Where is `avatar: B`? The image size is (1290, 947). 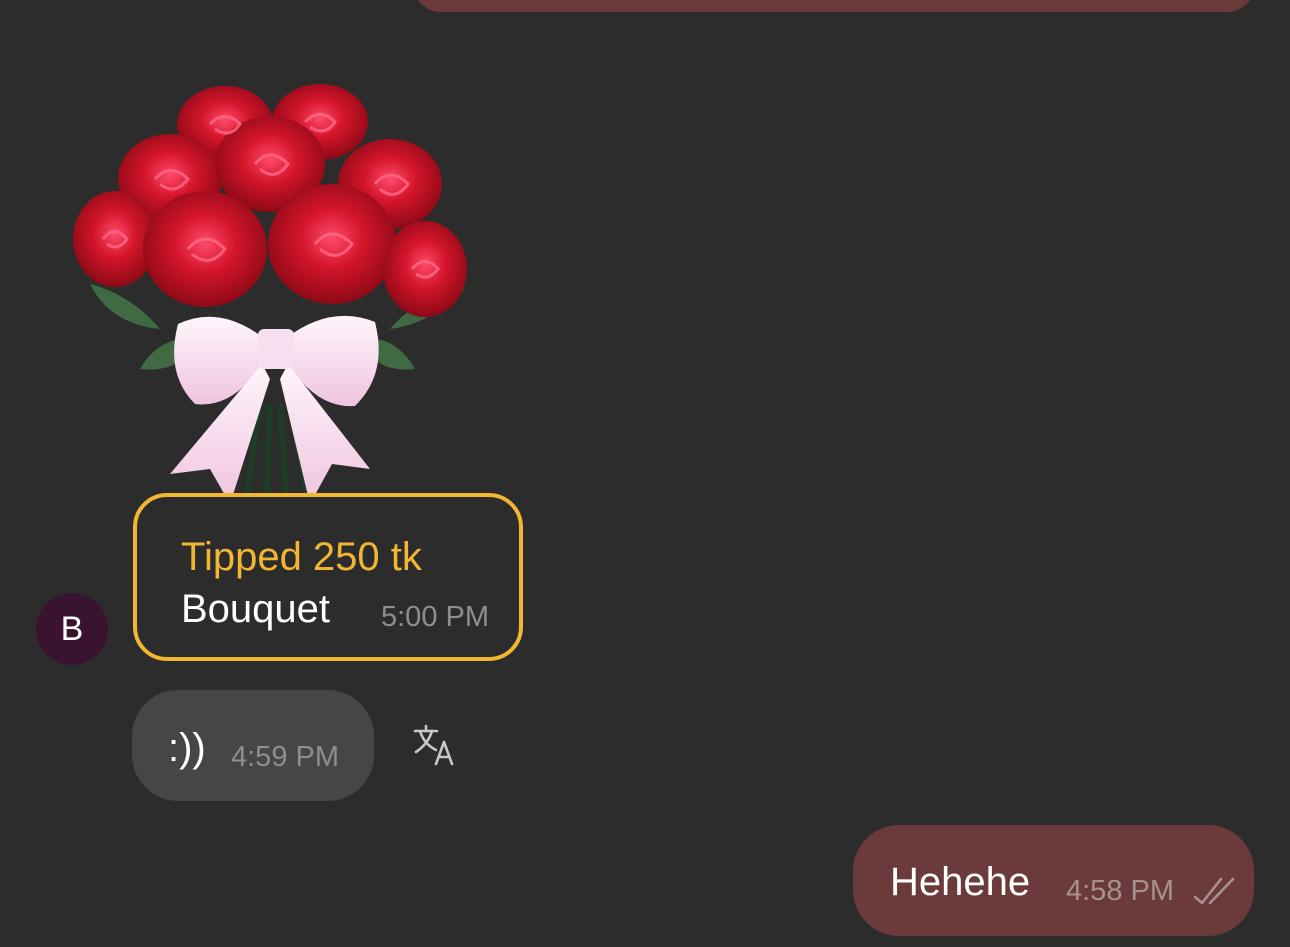 avatar: B is located at coordinates (72, 629).